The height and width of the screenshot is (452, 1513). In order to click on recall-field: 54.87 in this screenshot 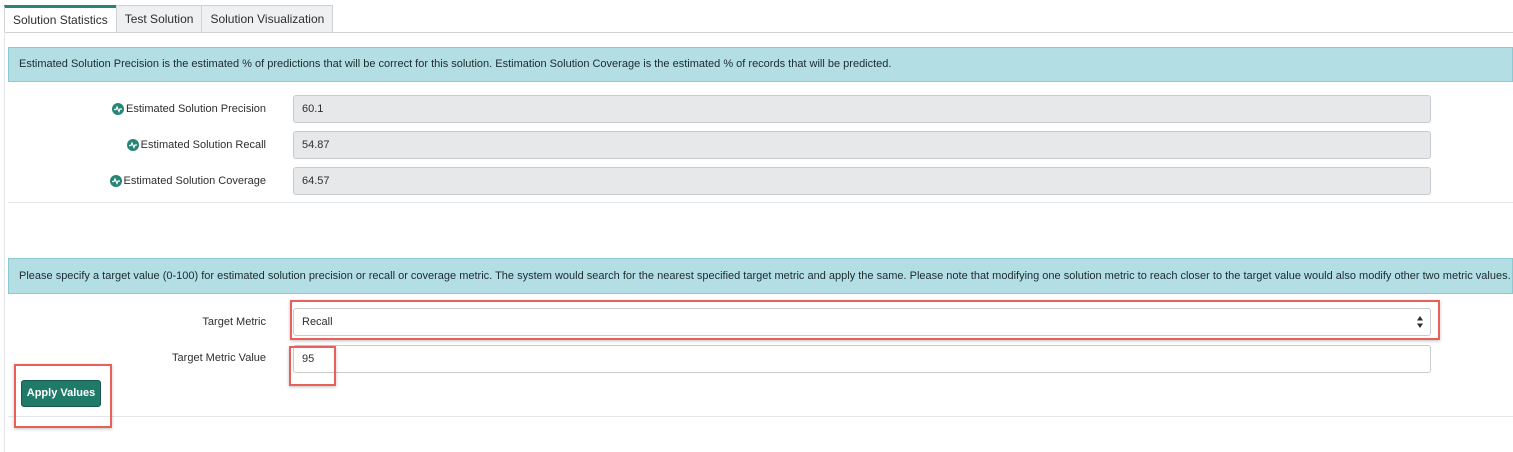, I will do `click(862, 145)`.